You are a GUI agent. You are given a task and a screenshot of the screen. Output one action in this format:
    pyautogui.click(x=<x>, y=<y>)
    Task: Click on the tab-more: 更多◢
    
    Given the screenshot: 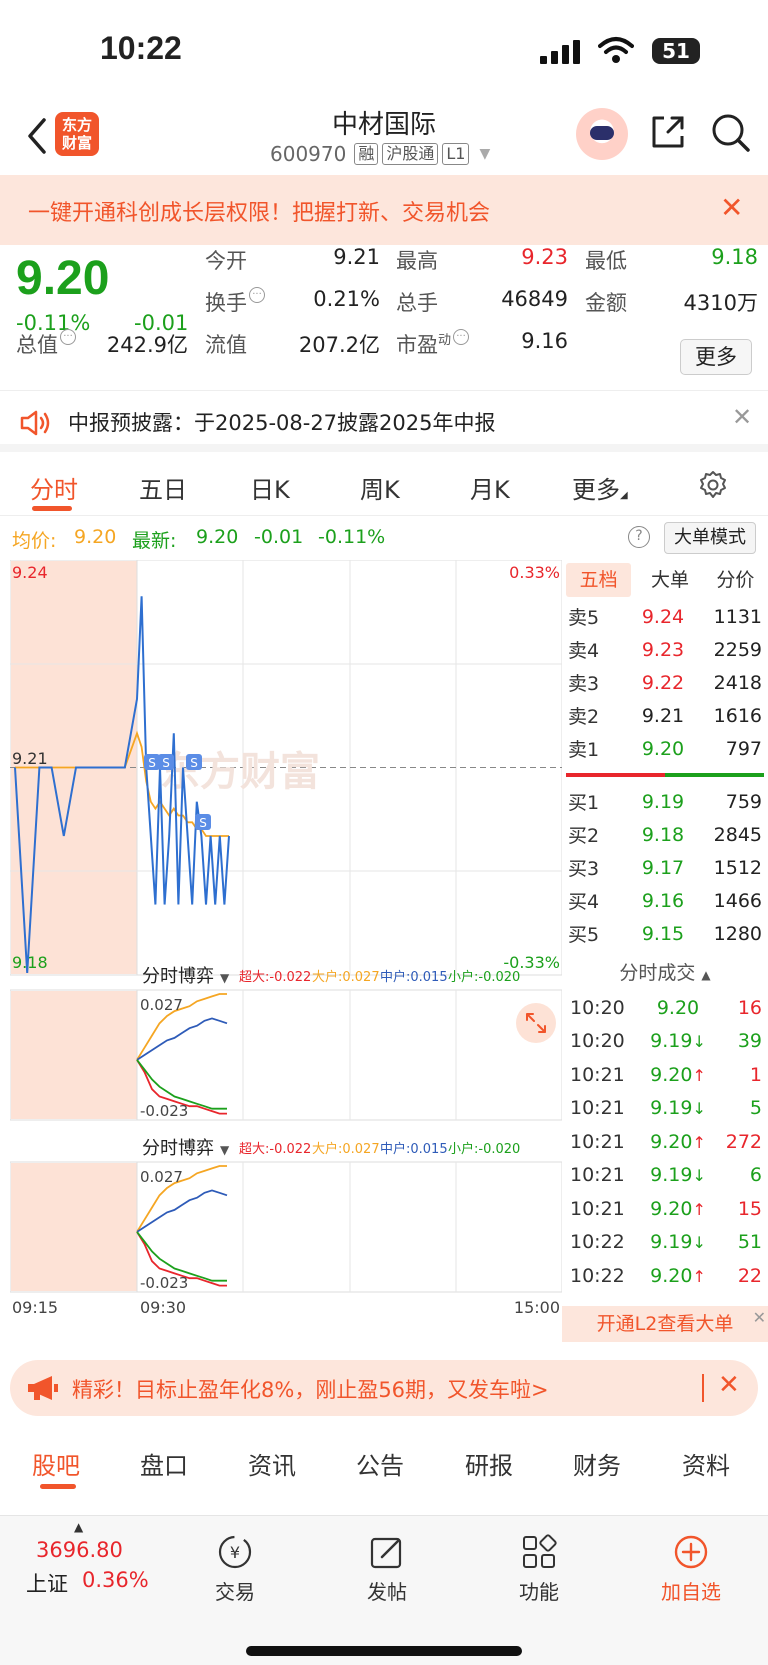 What is the action you would take?
    pyautogui.click(x=600, y=487)
    